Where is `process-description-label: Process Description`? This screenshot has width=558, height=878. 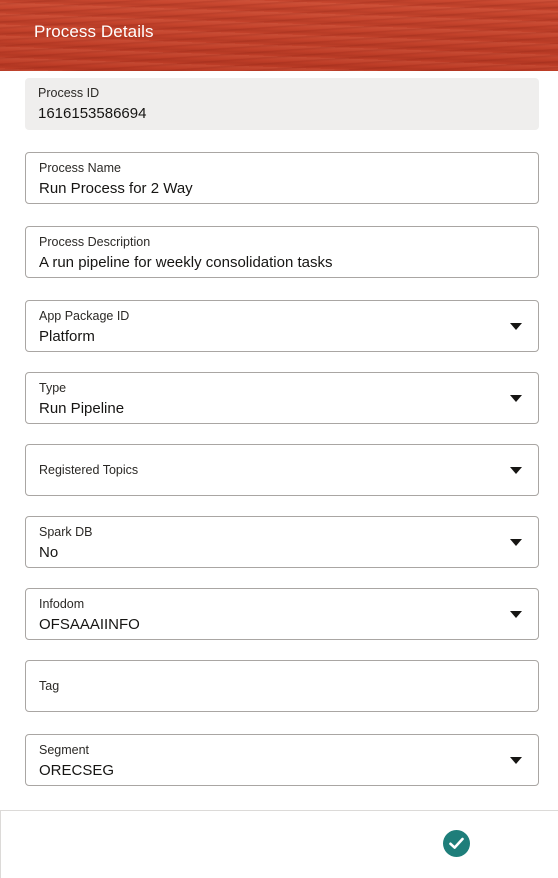
process-description-label: Process Description is located at coordinates (95, 242).